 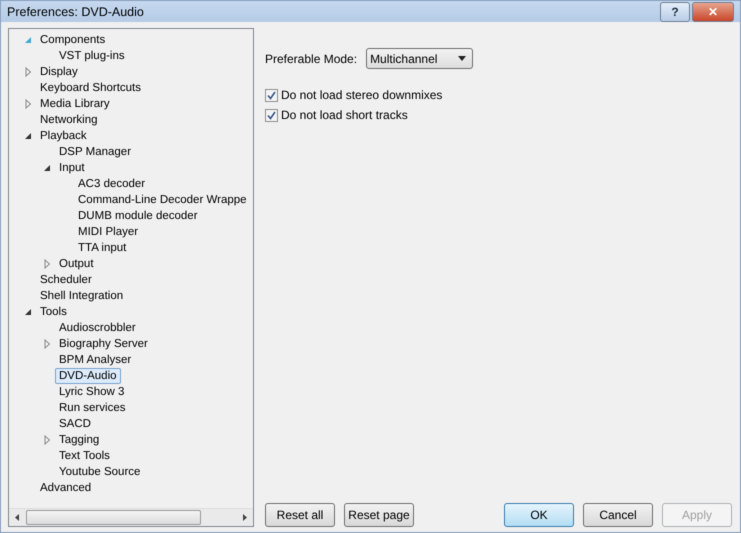 I want to click on tree-item: Input, so click(x=72, y=168).